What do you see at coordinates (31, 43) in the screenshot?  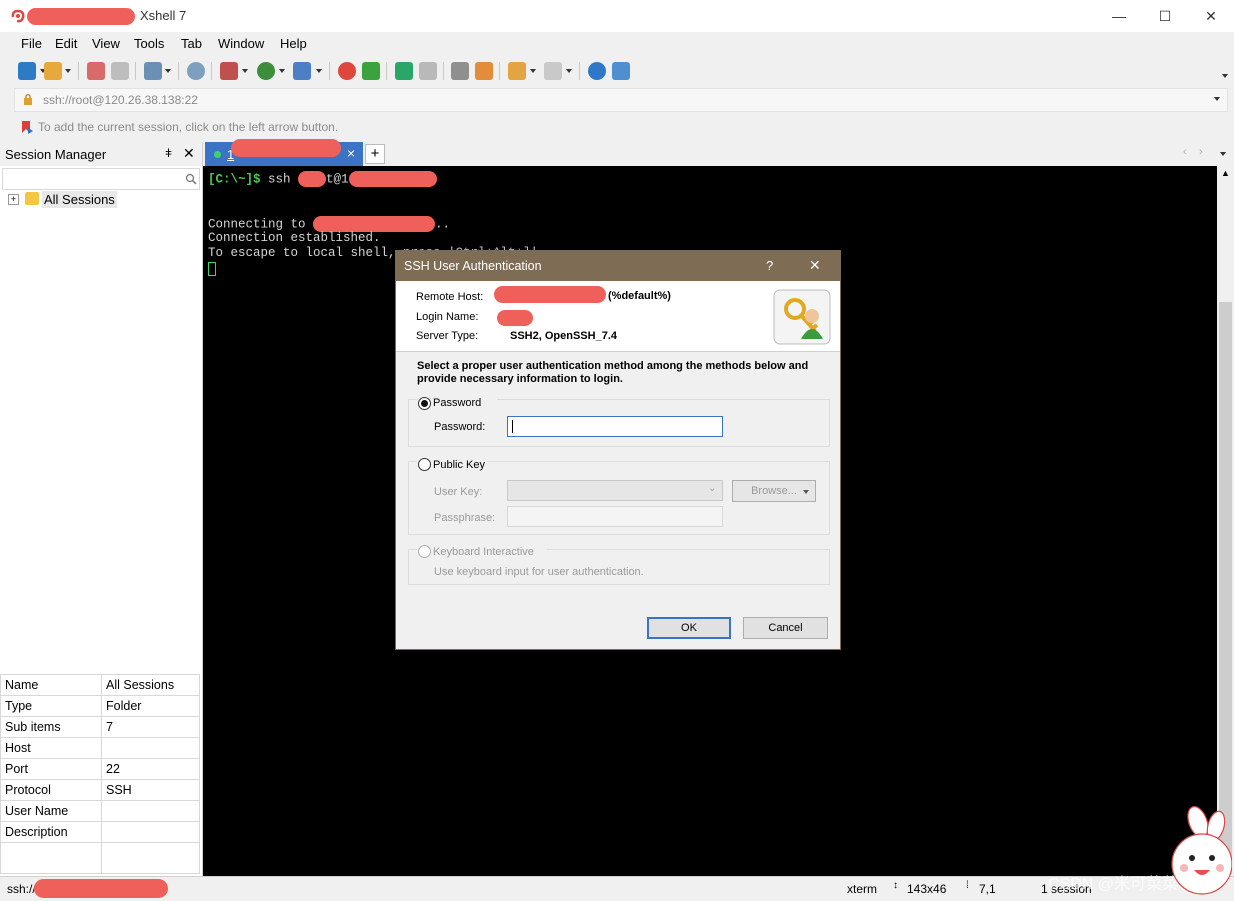 I see `menu-file: File` at bounding box center [31, 43].